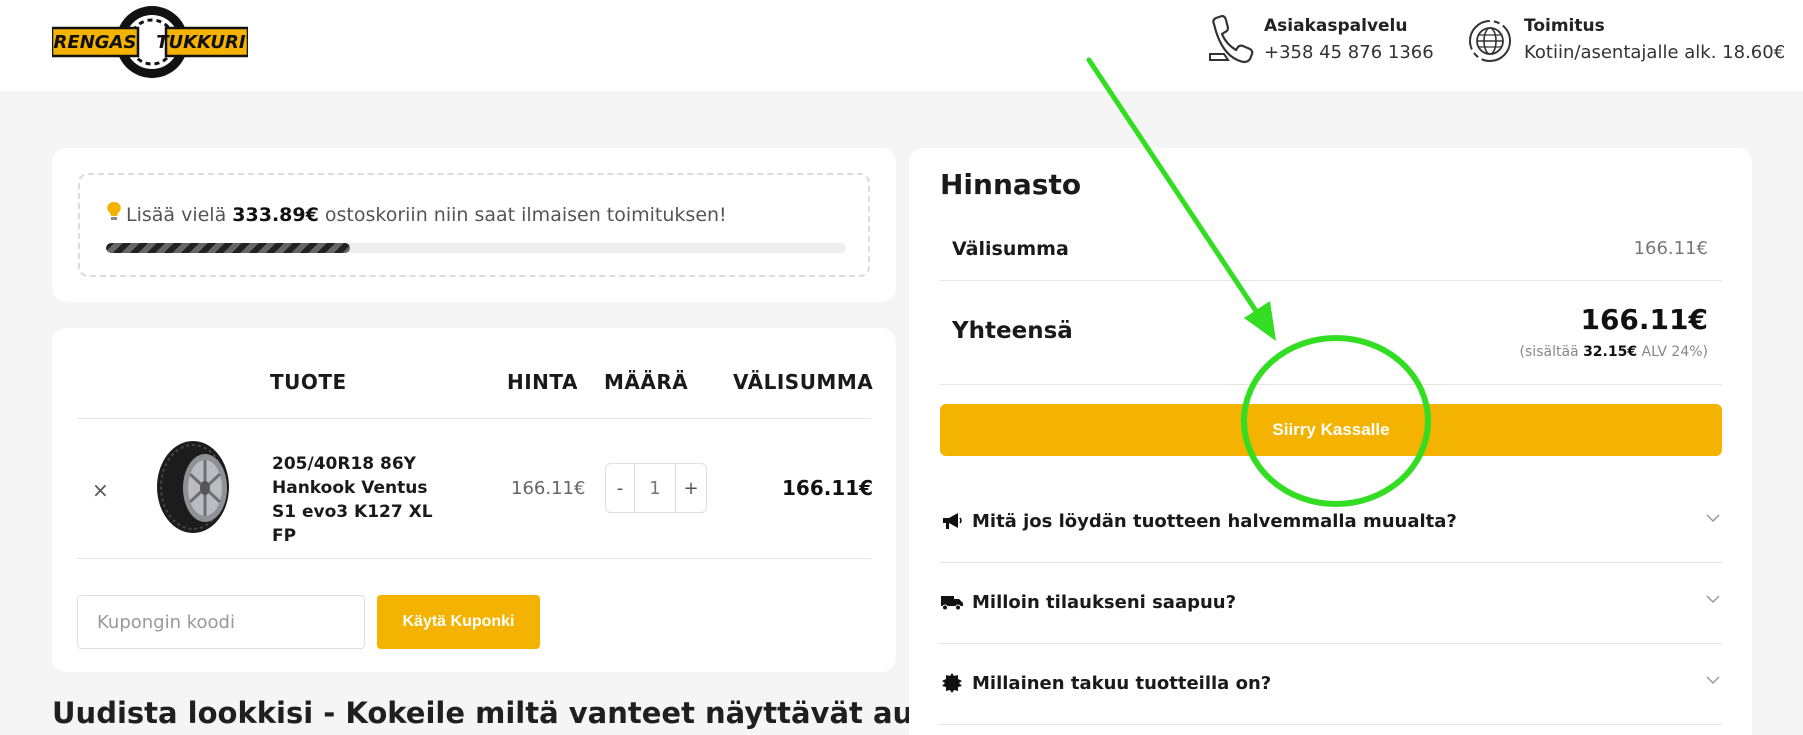 This screenshot has width=1803, height=735. Describe the element at coordinates (542, 382) in the screenshot. I see `col-header-price: HINTA` at that location.